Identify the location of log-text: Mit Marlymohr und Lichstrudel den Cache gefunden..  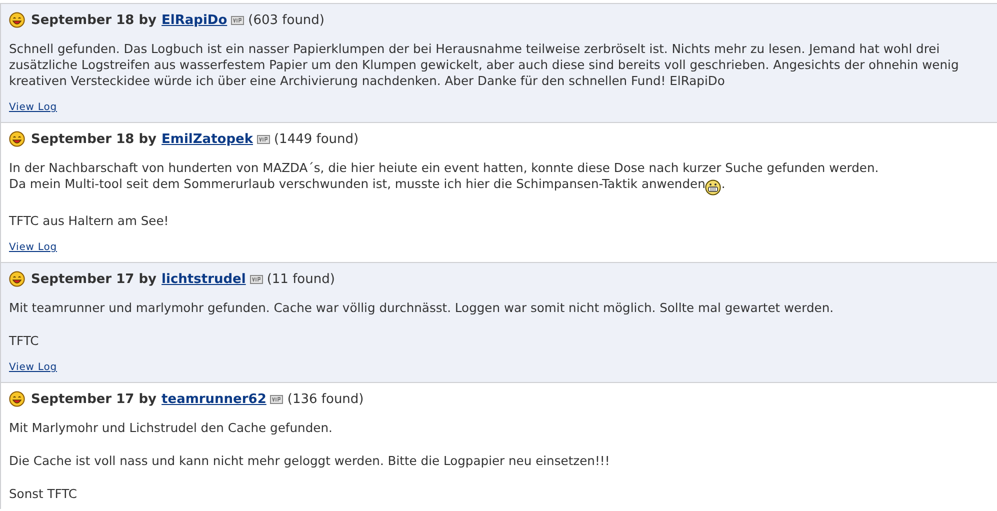
(171, 428).